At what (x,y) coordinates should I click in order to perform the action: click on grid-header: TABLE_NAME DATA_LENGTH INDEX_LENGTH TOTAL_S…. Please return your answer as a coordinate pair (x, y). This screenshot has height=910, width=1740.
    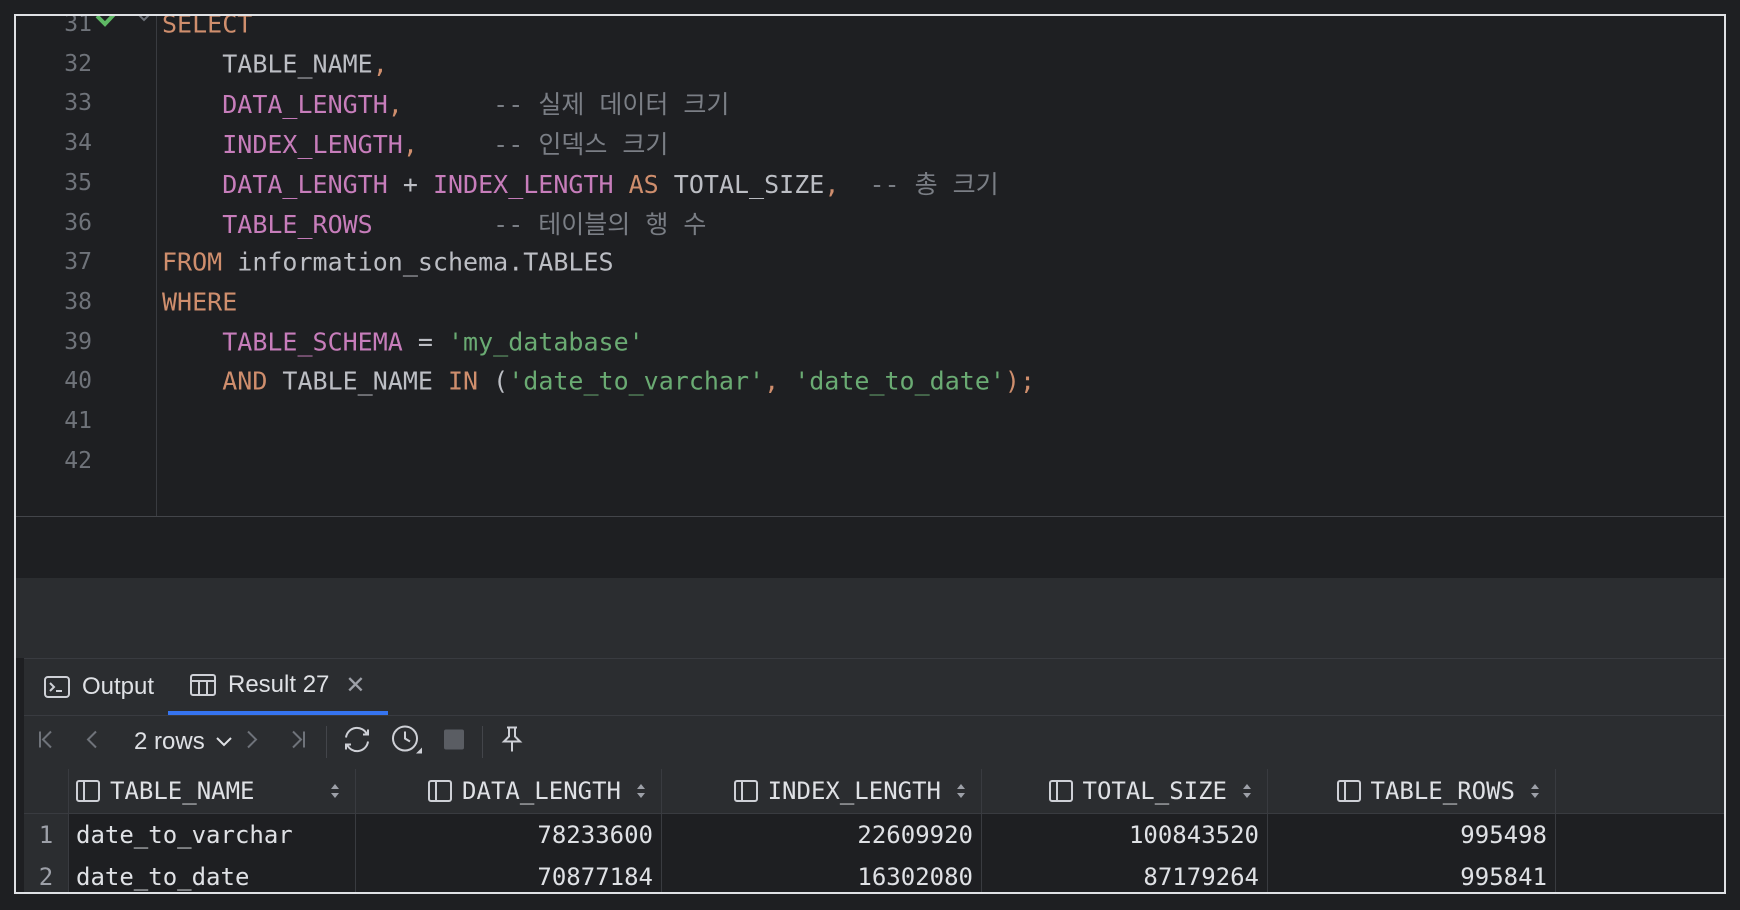
    Looking at the image, I should click on (874, 791).